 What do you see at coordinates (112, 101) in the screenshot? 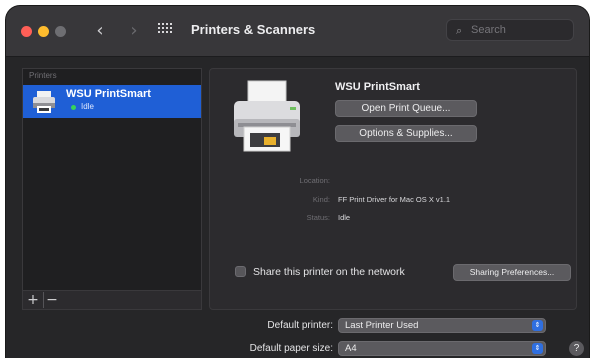
I see `printer-list-item: WSU PrintSmart Idle` at bounding box center [112, 101].